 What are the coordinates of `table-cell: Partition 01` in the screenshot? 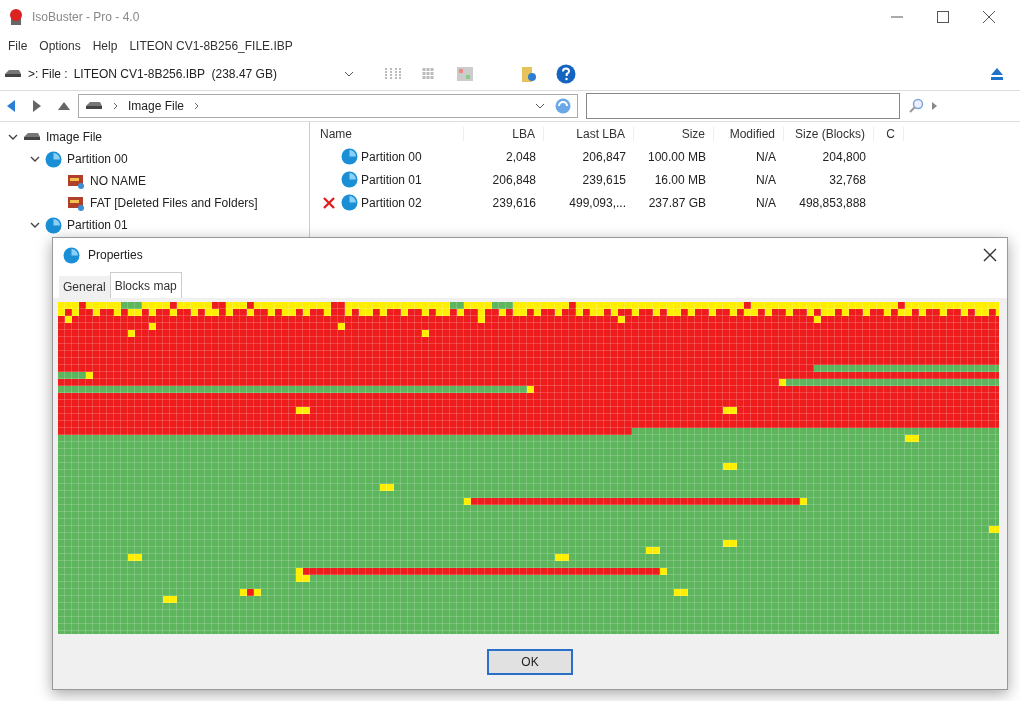 It's located at (391, 179).